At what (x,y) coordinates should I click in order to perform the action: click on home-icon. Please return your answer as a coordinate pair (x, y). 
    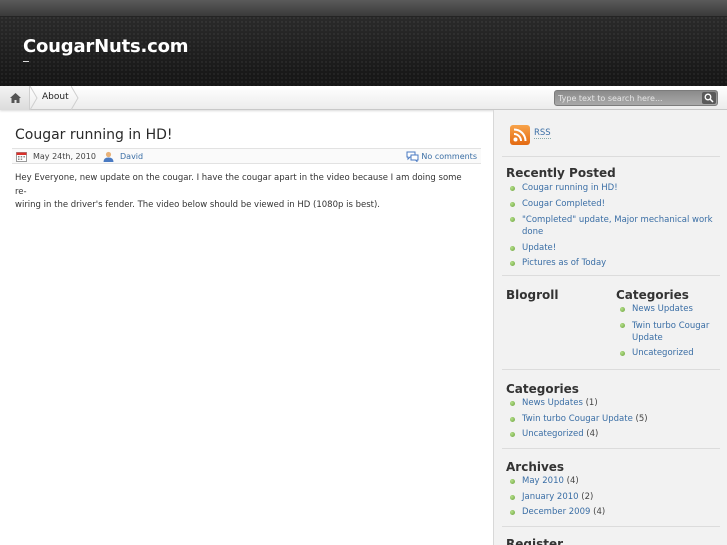
    Looking at the image, I should click on (15, 98).